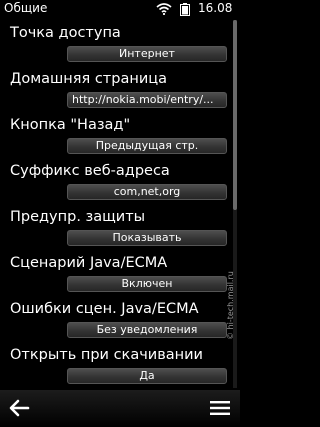 The width and height of the screenshot is (320, 427). I want to click on setting-label: Кнопка "Назад", so click(70, 125).